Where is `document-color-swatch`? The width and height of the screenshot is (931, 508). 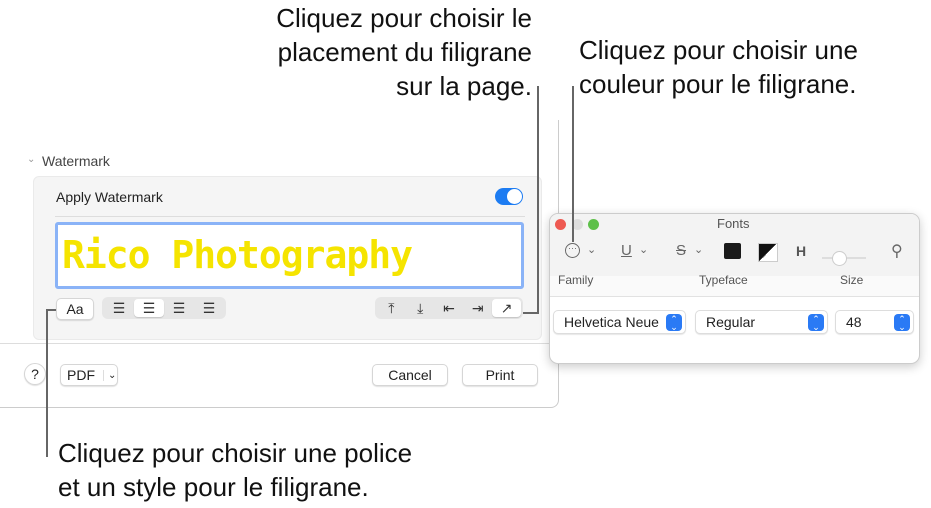
document-color-swatch is located at coordinates (768, 252).